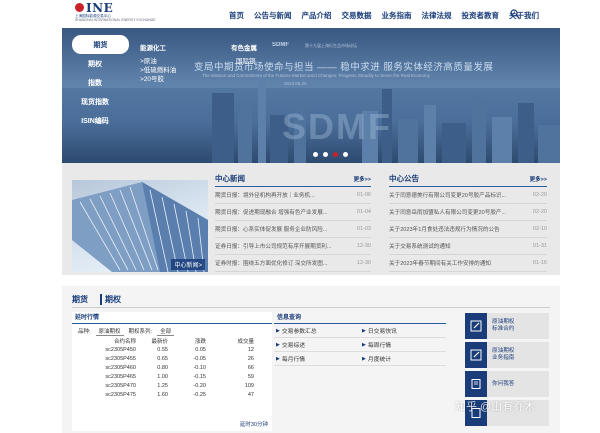  Describe the element at coordinates (95, 120) in the screenshot. I see `menu-item-isin: ISIN编码` at that location.